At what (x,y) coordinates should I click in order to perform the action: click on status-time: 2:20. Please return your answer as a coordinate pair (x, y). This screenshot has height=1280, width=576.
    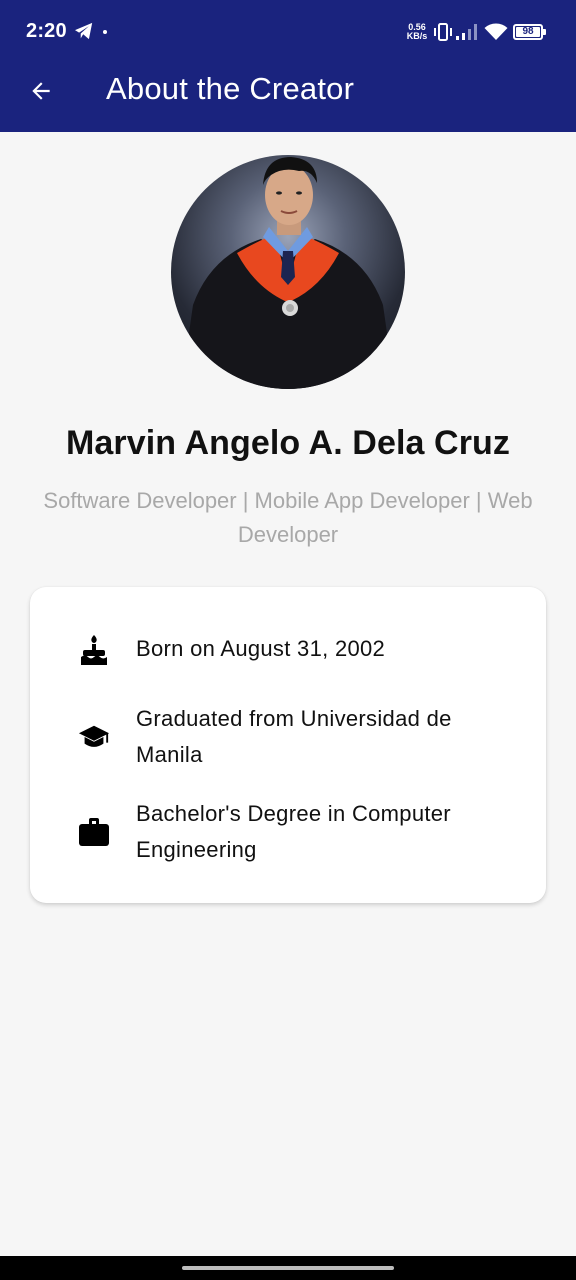
    Looking at the image, I should click on (46, 31).